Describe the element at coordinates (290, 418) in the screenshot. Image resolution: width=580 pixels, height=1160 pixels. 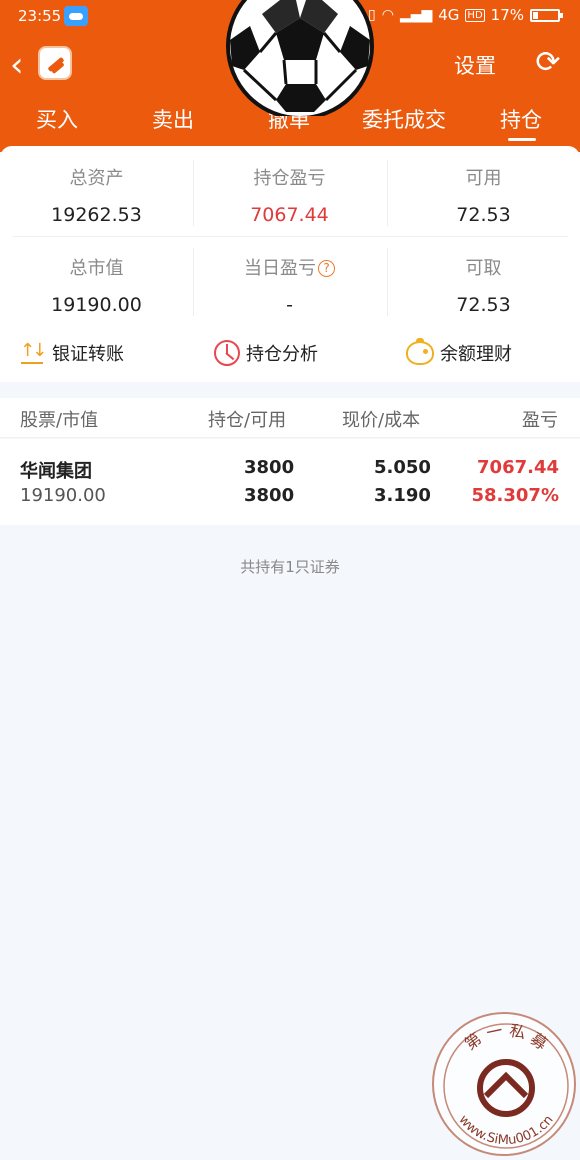
I see `positions-table-header: 股票/市值 持仓/可用 现价/成本 盈亏` at that location.